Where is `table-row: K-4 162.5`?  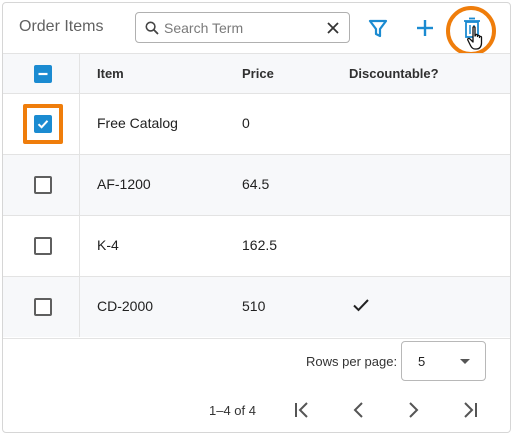 table-row: K-4 162.5 is located at coordinates (256, 245).